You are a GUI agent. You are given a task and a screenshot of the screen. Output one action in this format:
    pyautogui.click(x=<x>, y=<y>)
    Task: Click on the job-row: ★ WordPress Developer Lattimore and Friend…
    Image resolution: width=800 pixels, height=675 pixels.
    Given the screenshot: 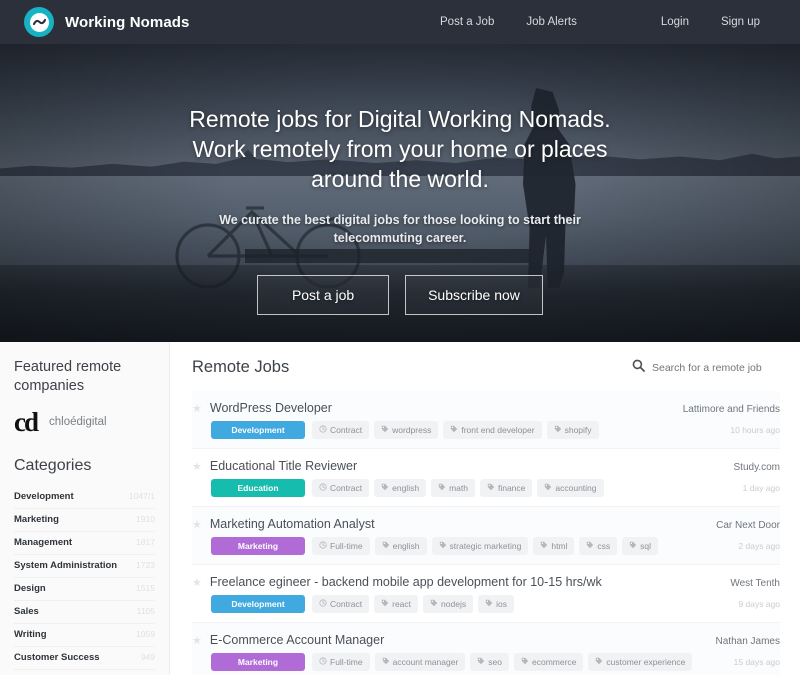 What is the action you would take?
    pyautogui.click(x=486, y=420)
    